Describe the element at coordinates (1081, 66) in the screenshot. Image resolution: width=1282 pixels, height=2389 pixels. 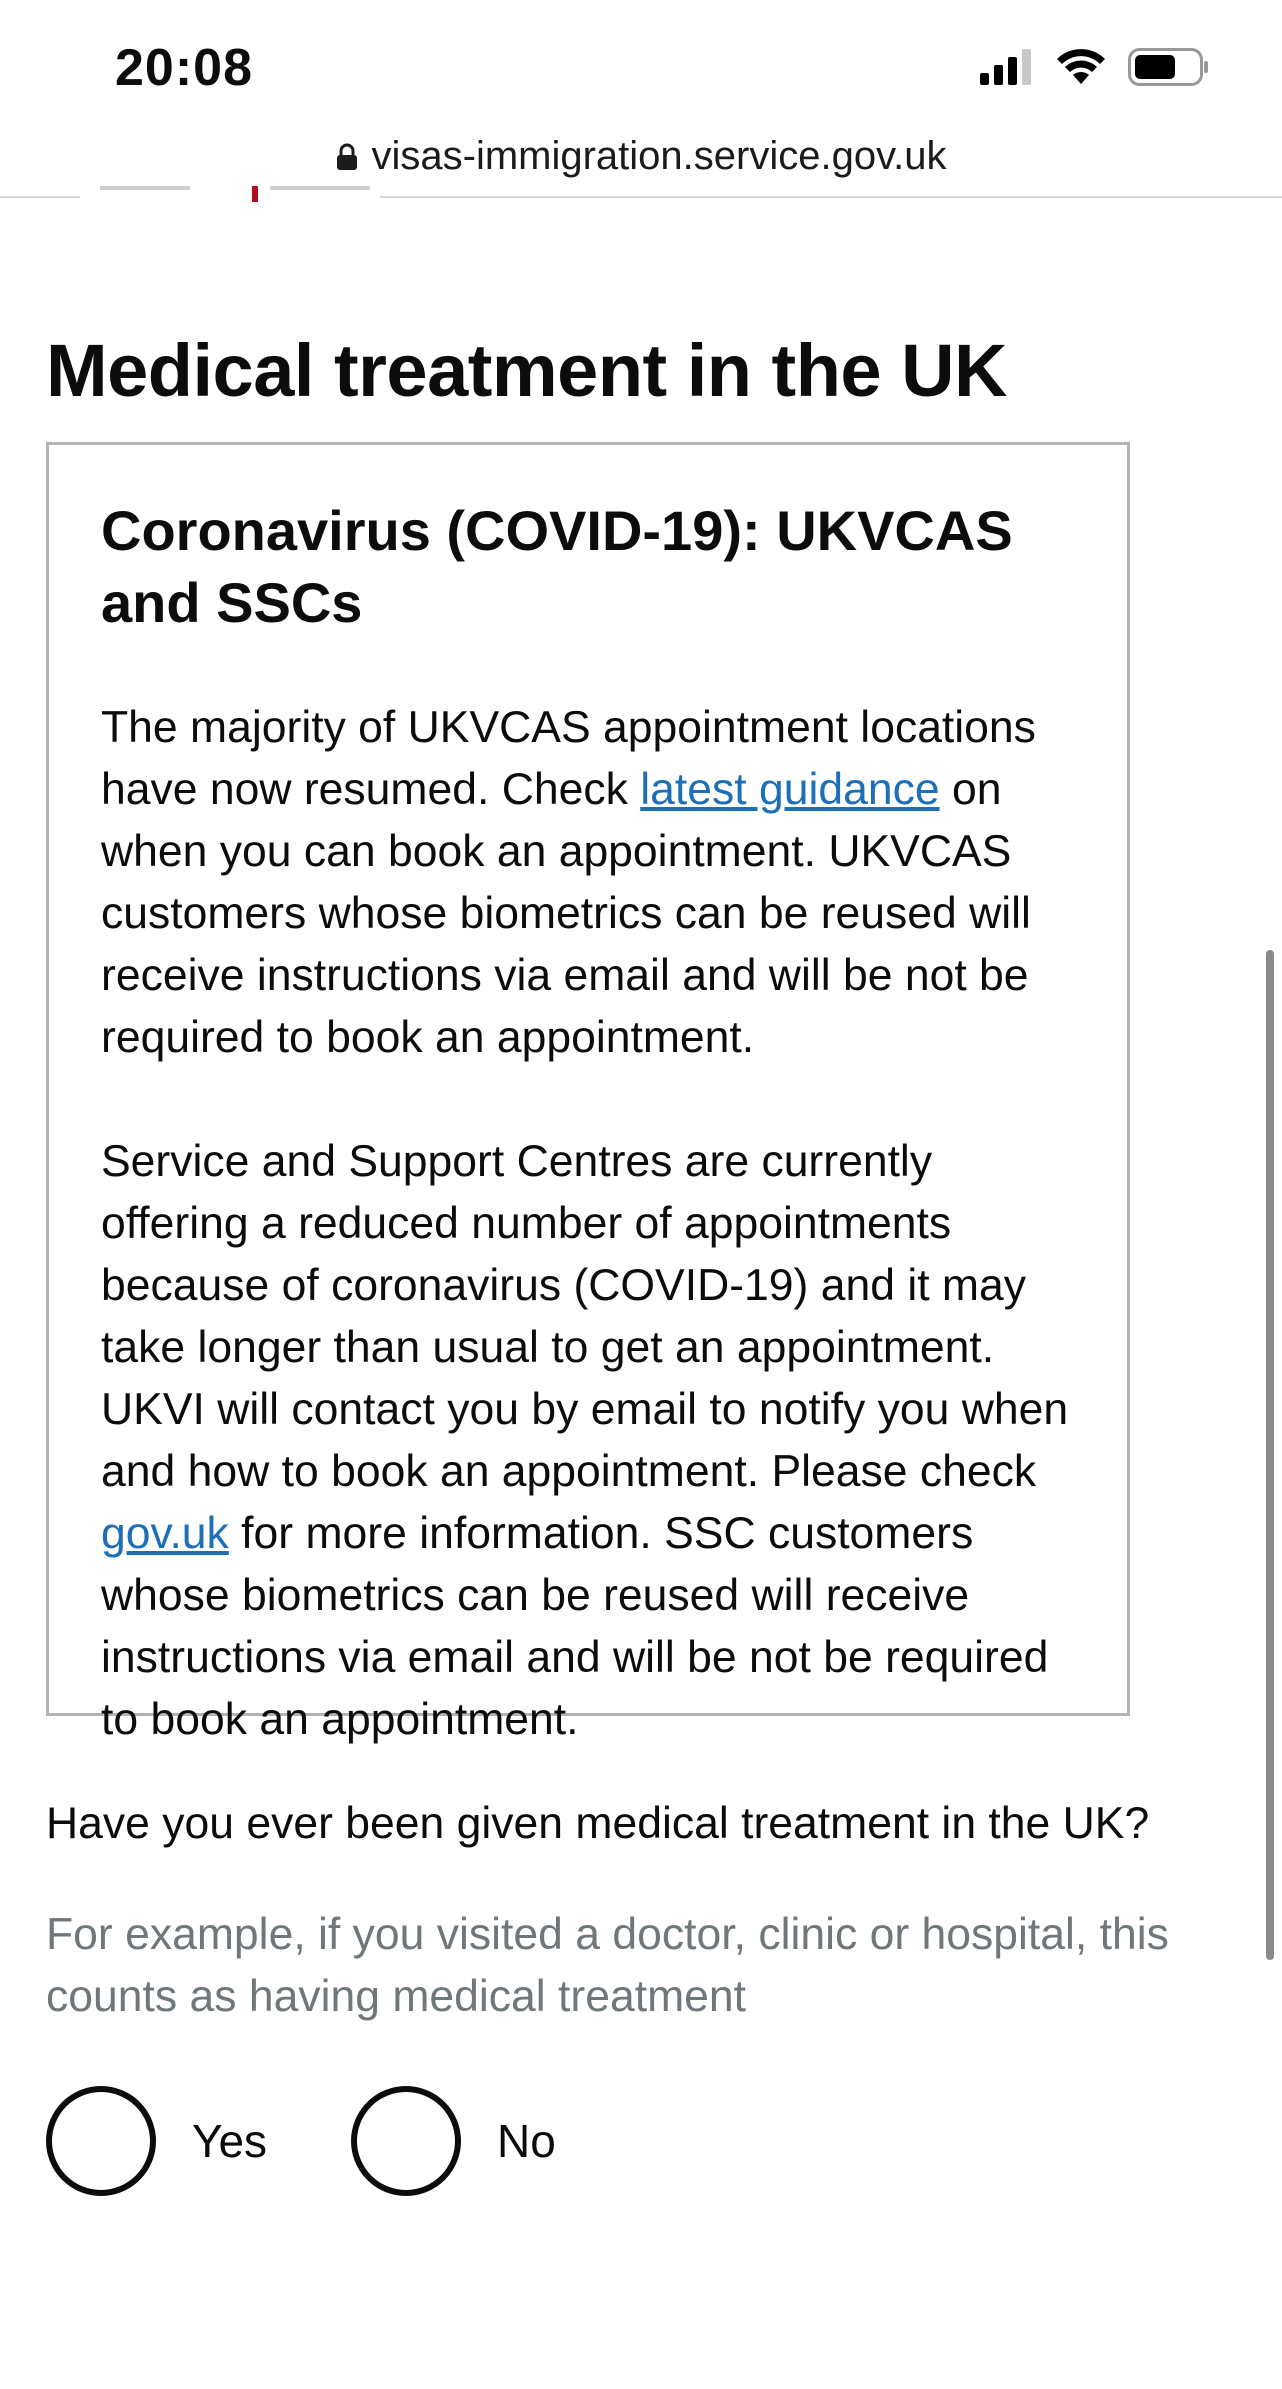
I see `wifi-icon` at that location.